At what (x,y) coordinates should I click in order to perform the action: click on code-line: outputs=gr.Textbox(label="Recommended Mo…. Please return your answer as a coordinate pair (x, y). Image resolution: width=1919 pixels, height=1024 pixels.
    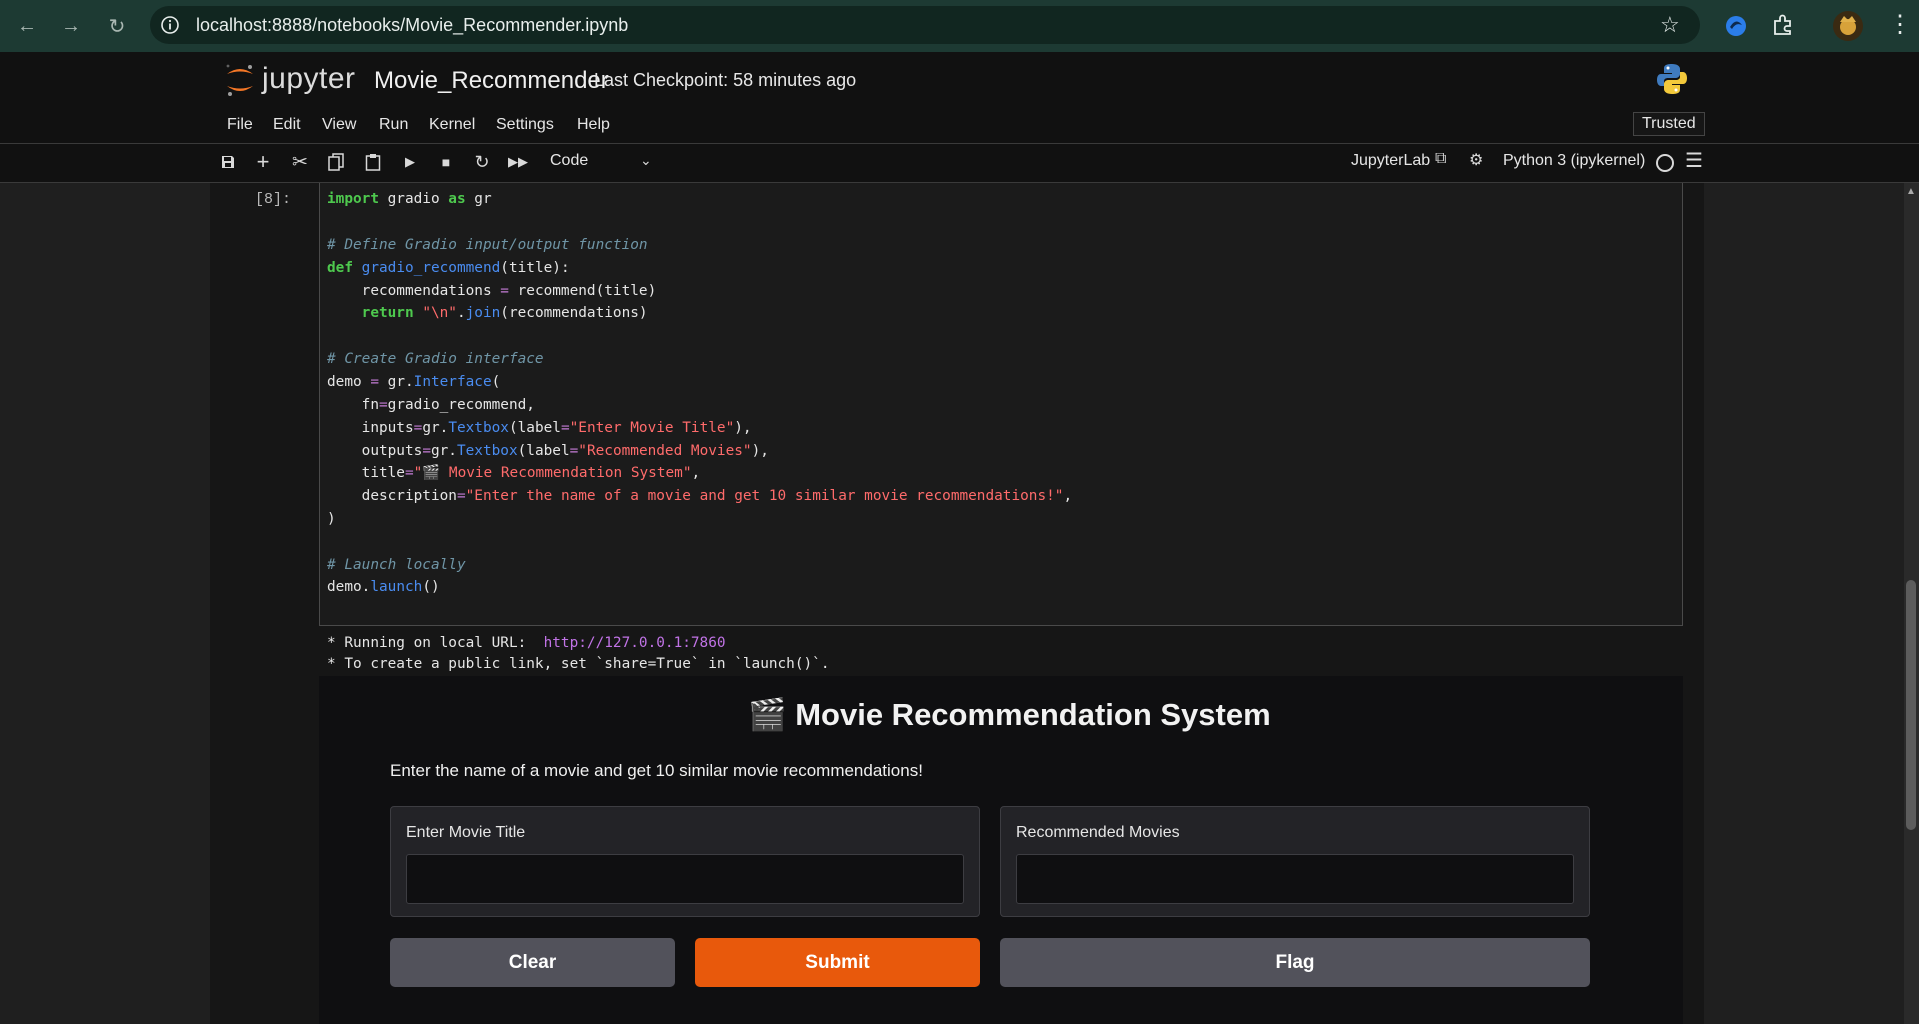
    Looking at the image, I should click on (548, 451).